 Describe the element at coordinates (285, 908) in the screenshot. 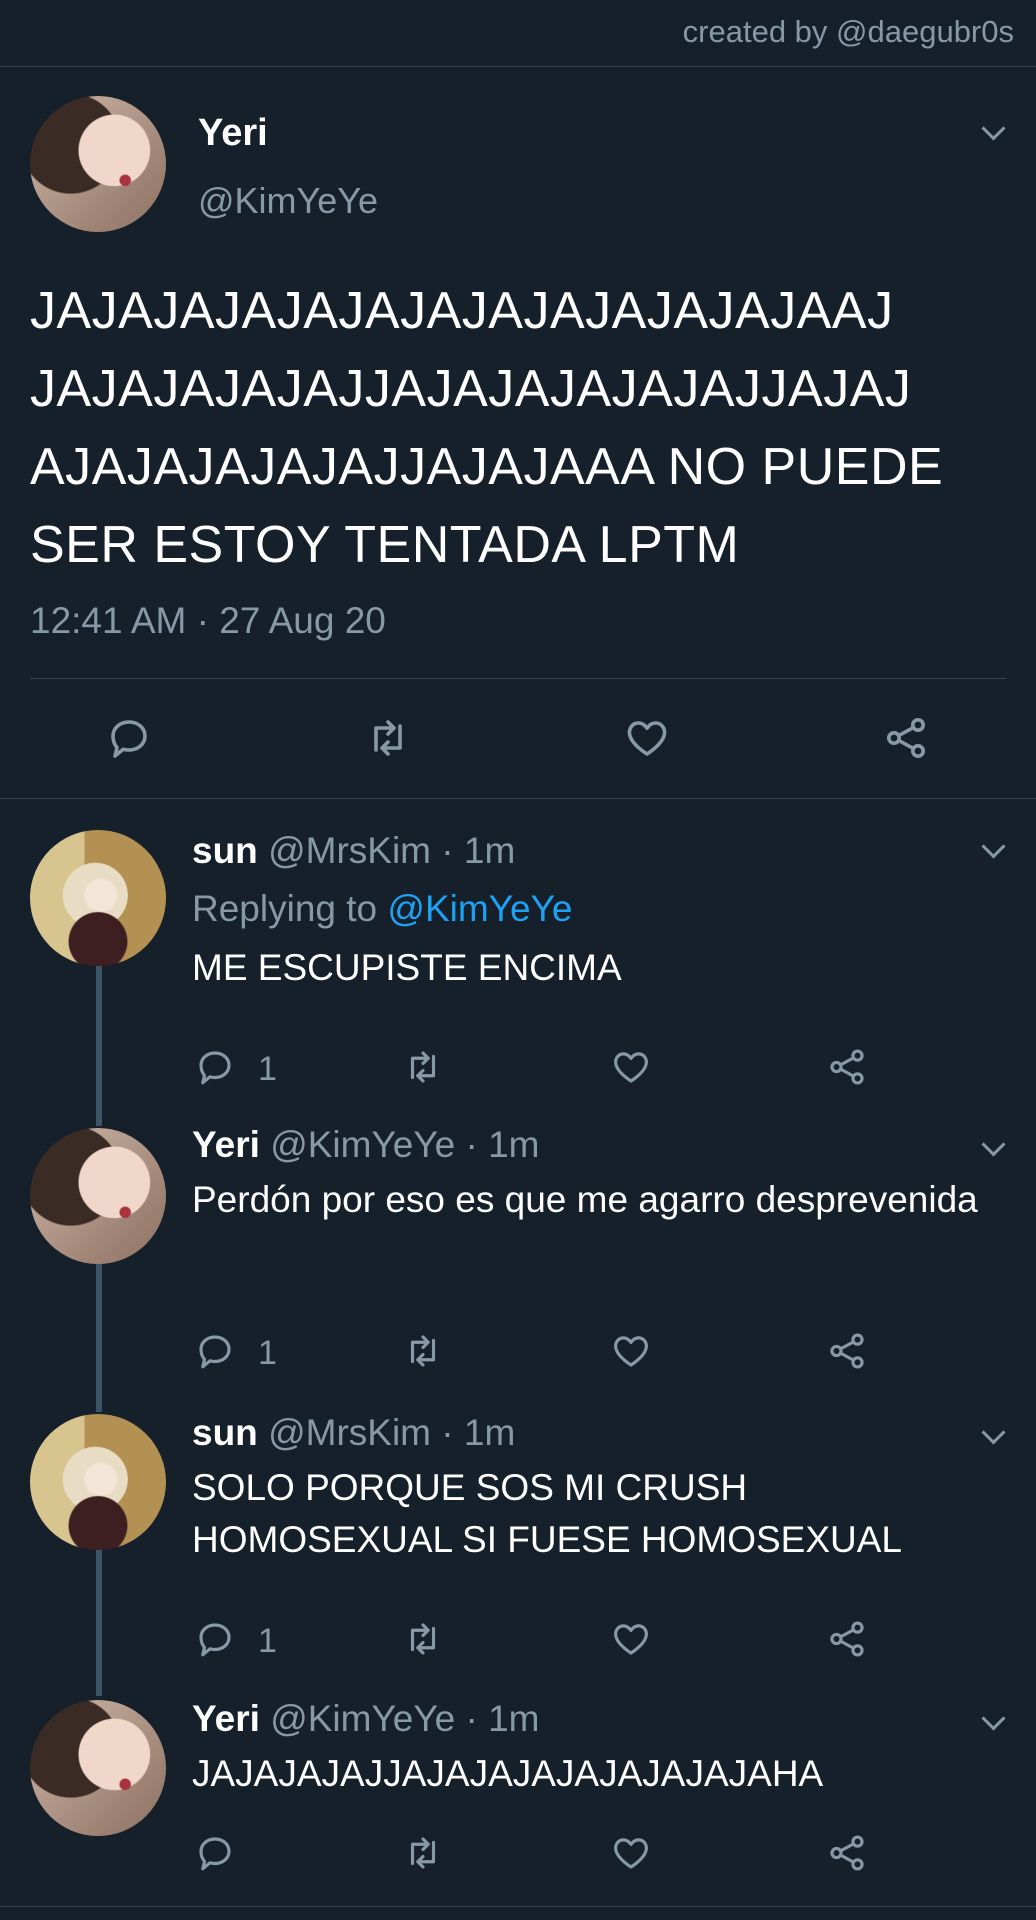

I see `replying-label: Replying to` at that location.